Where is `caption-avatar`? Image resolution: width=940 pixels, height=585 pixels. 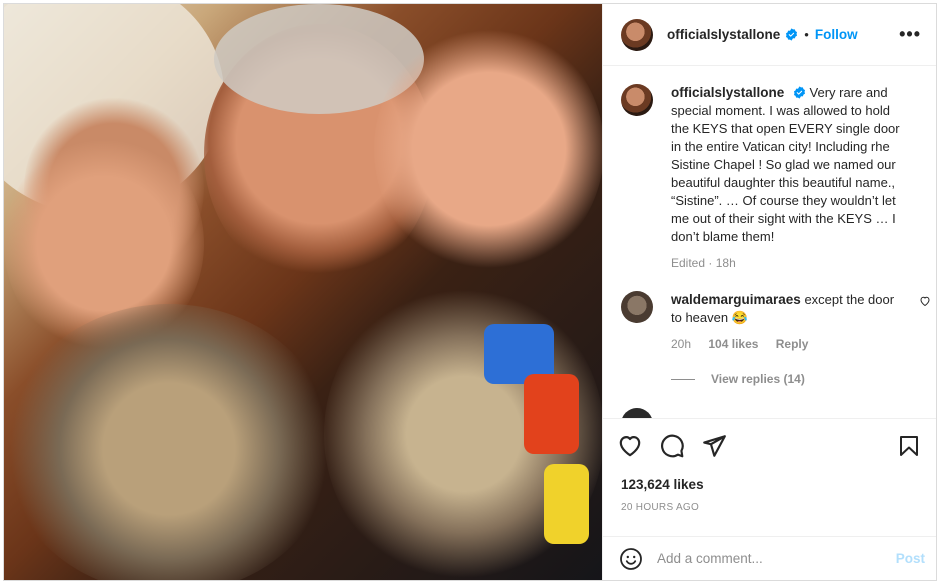 caption-avatar is located at coordinates (637, 100).